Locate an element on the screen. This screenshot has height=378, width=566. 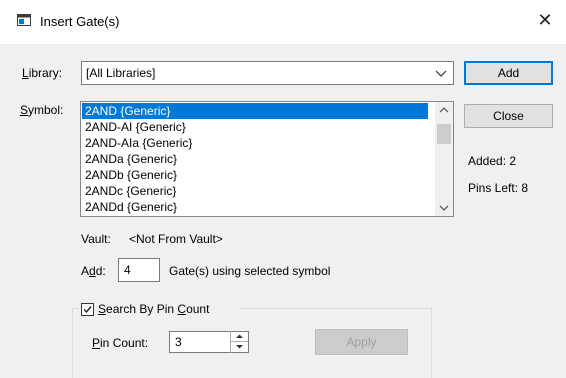
window-icon is located at coordinates (24, 20).